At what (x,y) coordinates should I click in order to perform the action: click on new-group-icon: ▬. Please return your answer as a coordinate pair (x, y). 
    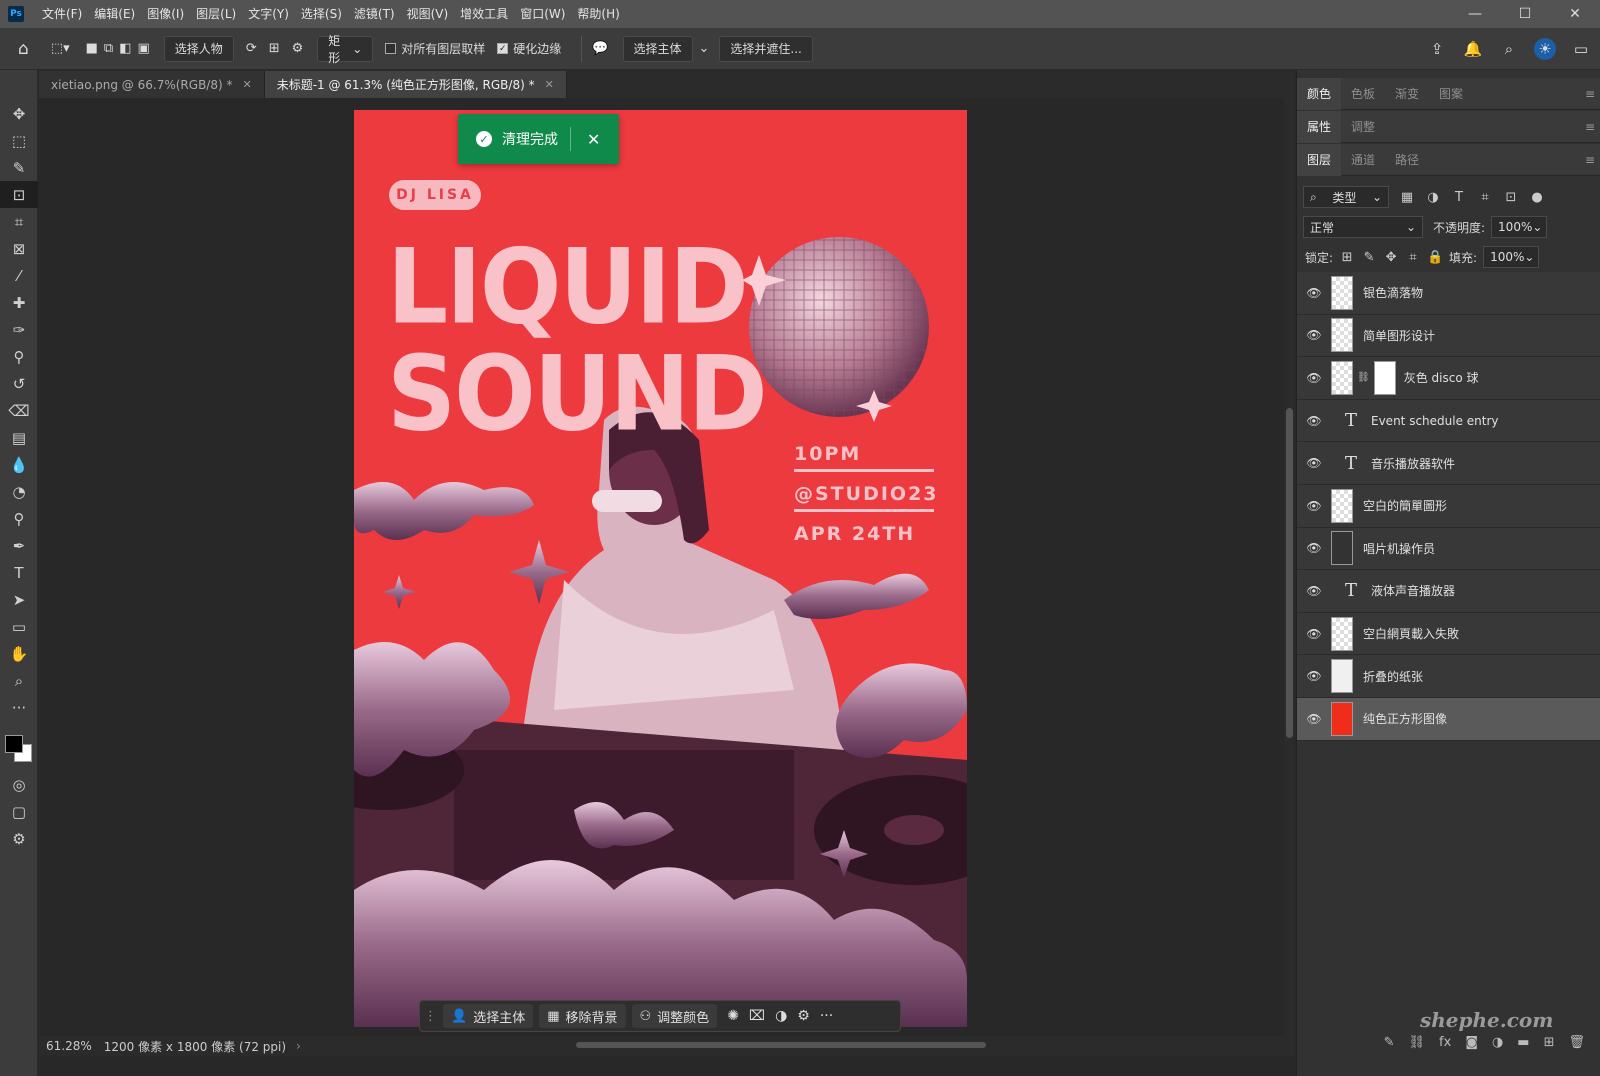
    Looking at the image, I should click on (1523, 1042).